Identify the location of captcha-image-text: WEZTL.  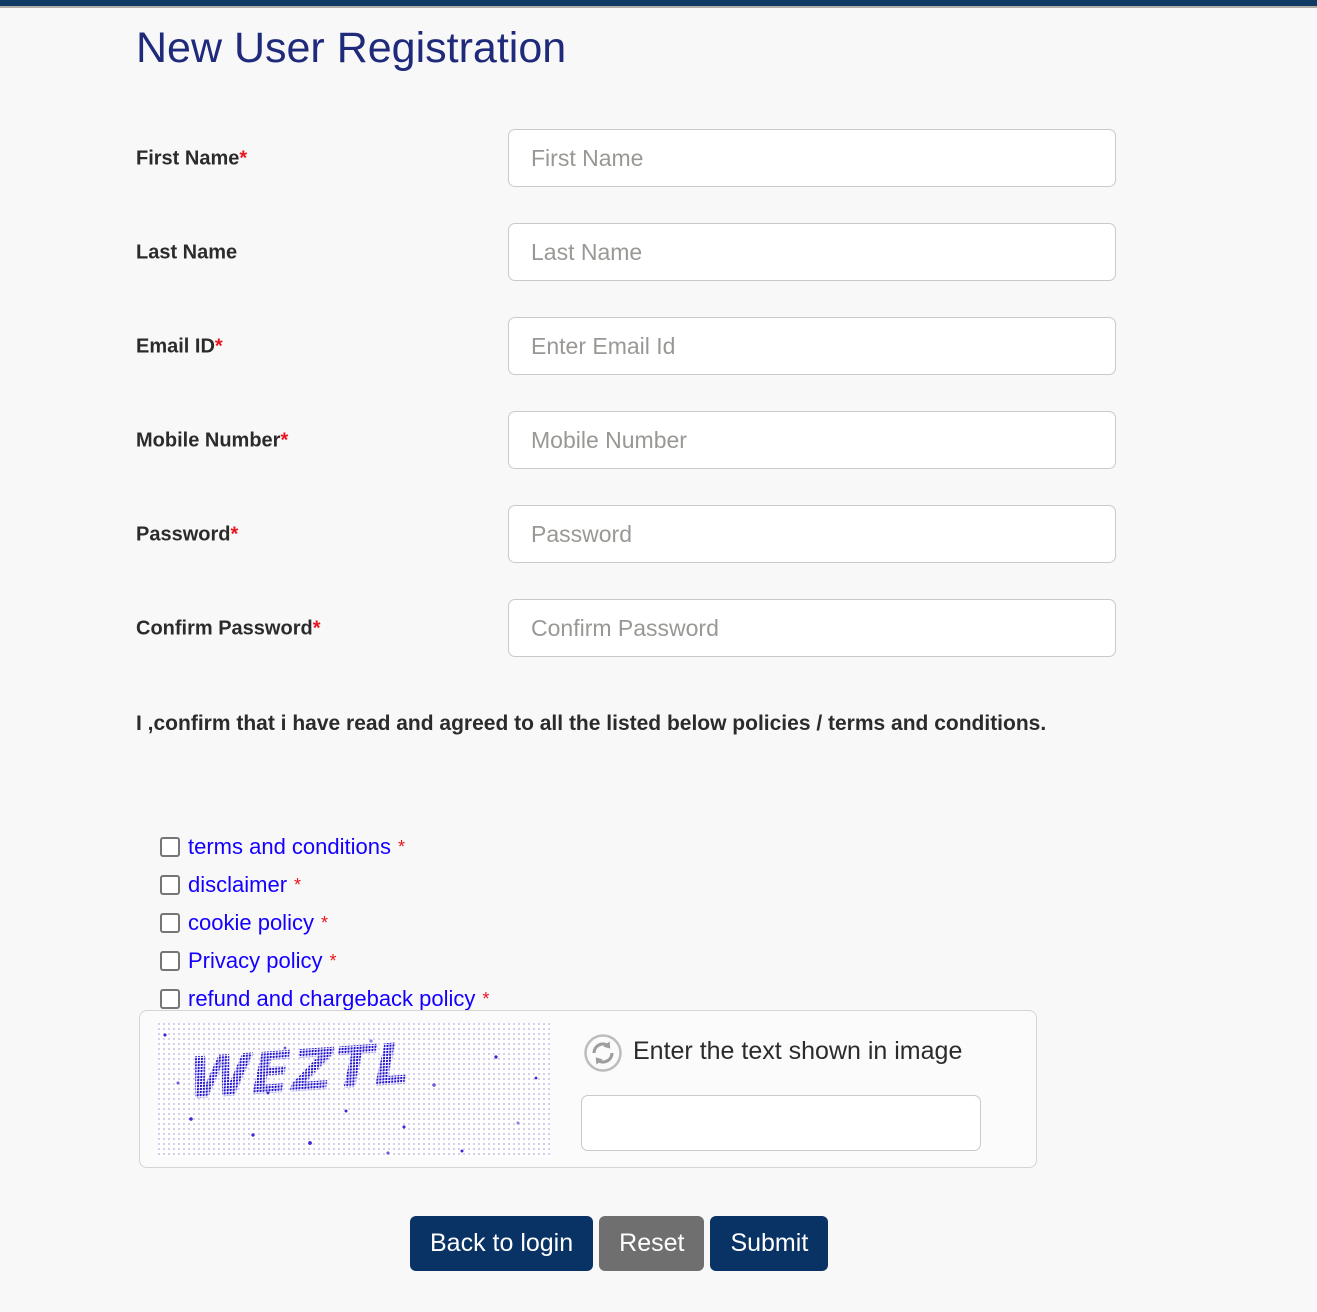
(300, 1071).